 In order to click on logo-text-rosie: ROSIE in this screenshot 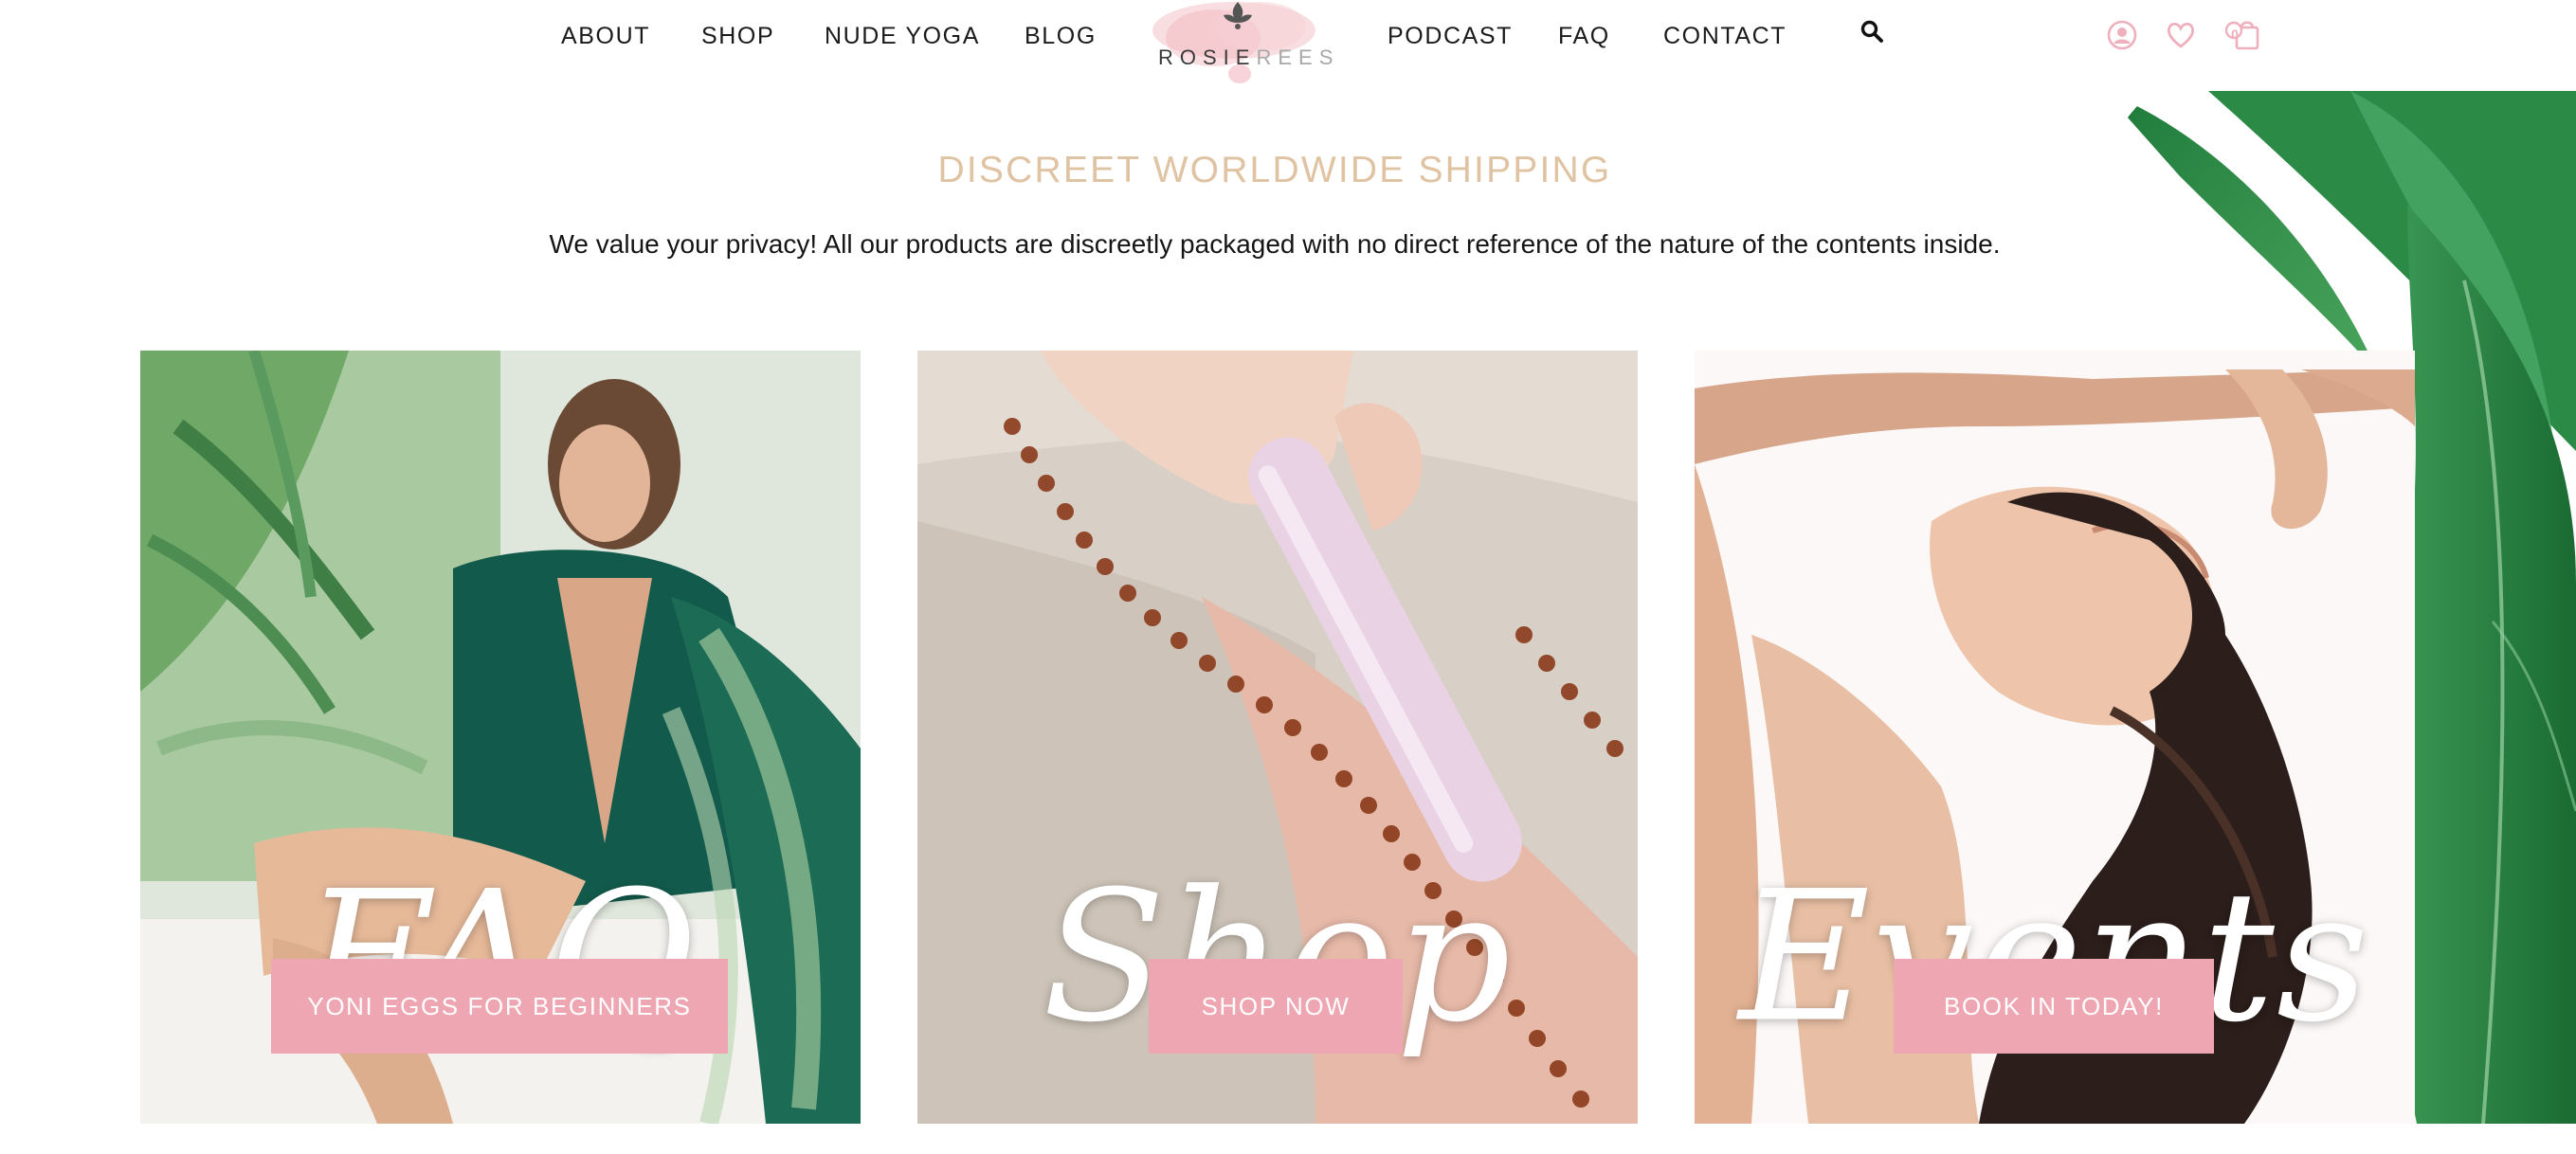, I will do `click(1207, 57)`.